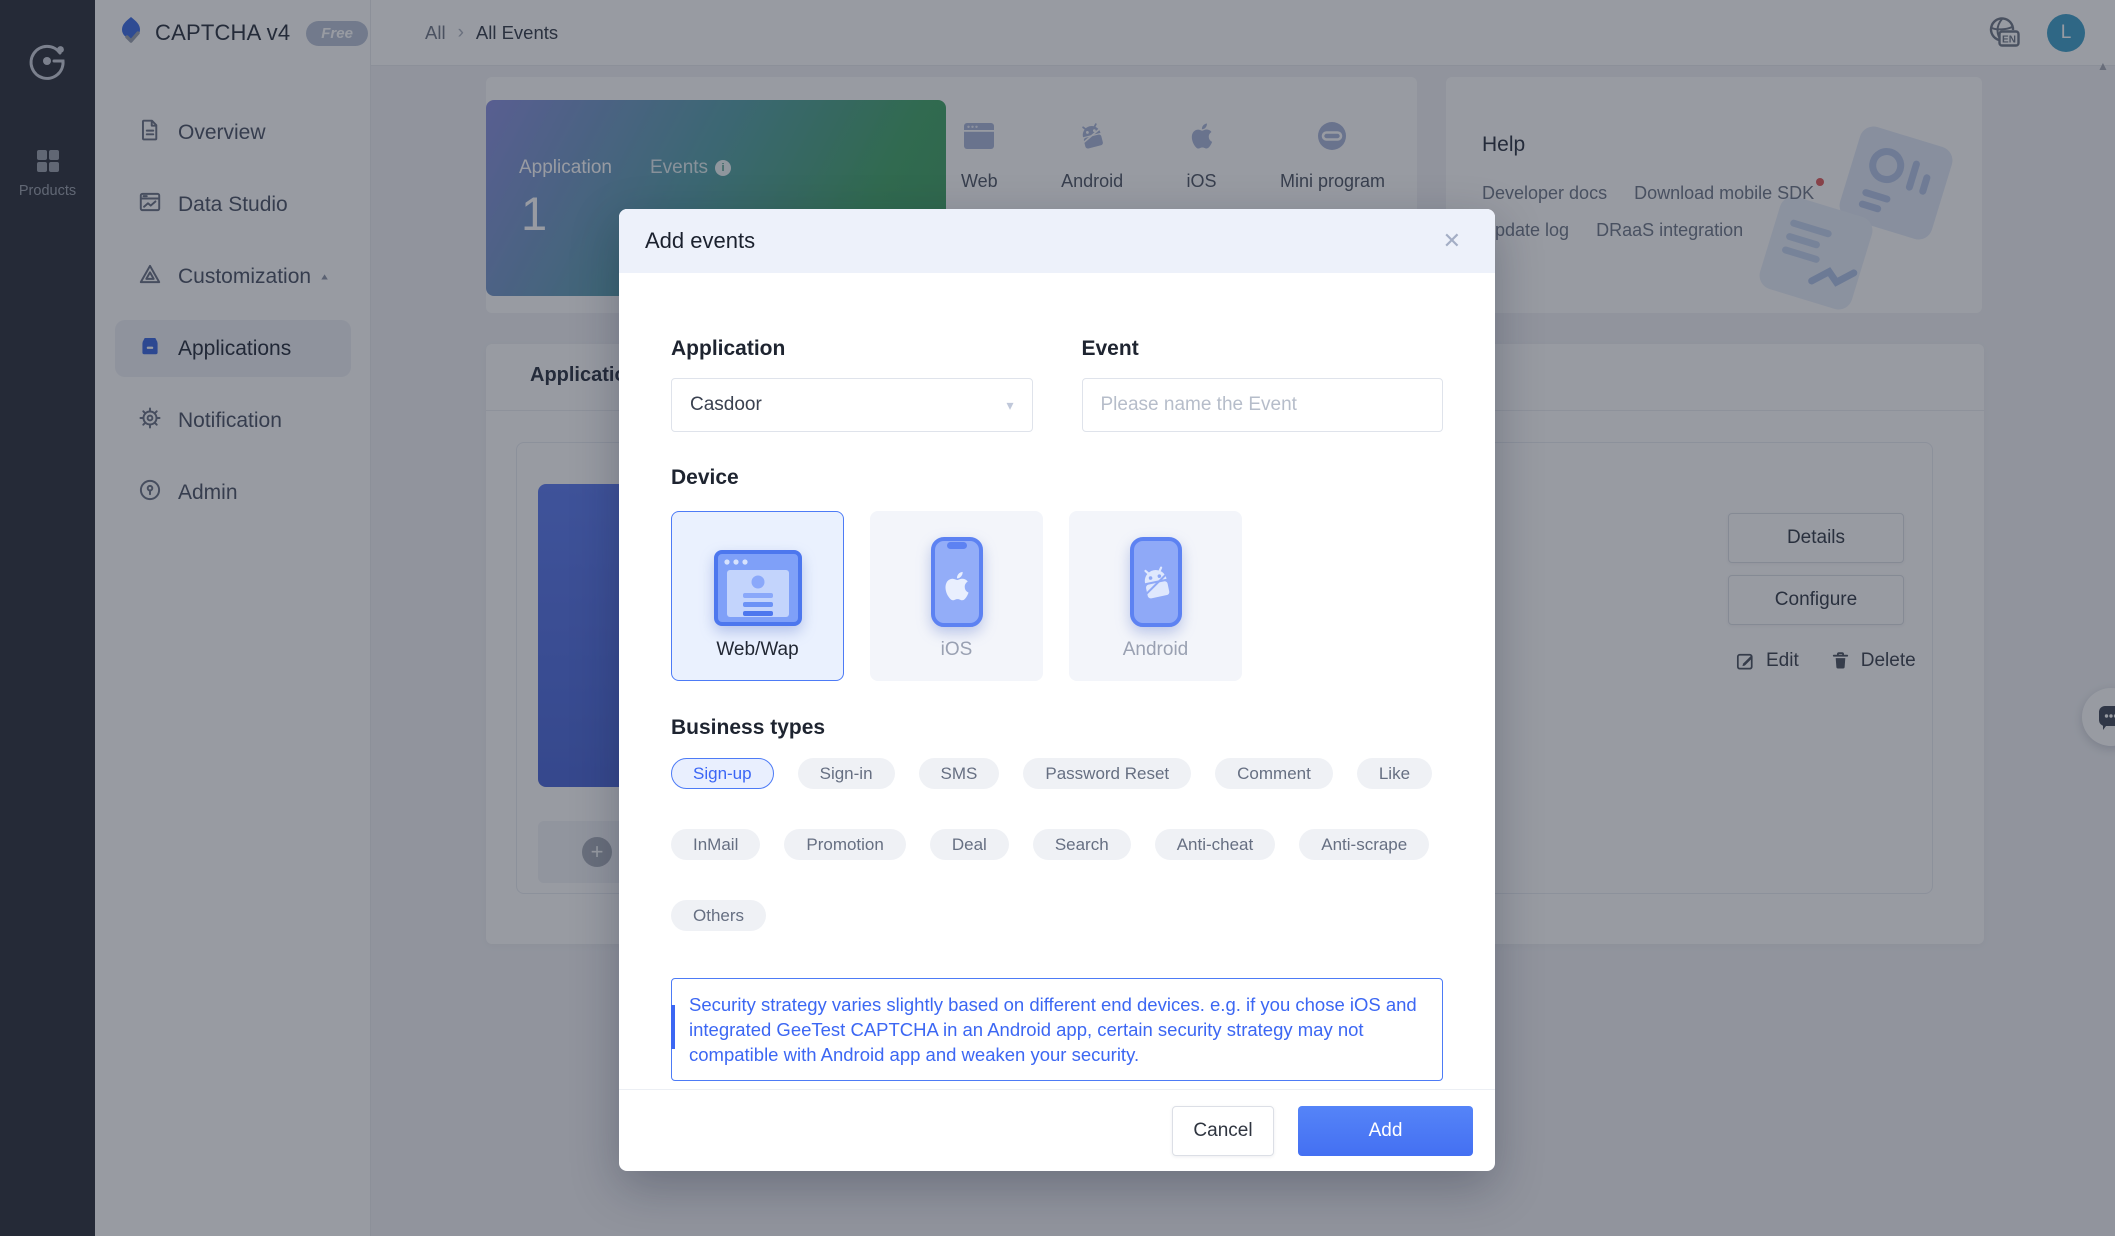 The height and width of the screenshot is (1236, 2115). What do you see at coordinates (1156, 579) in the screenshot?
I see `android-phone-icon` at bounding box center [1156, 579].